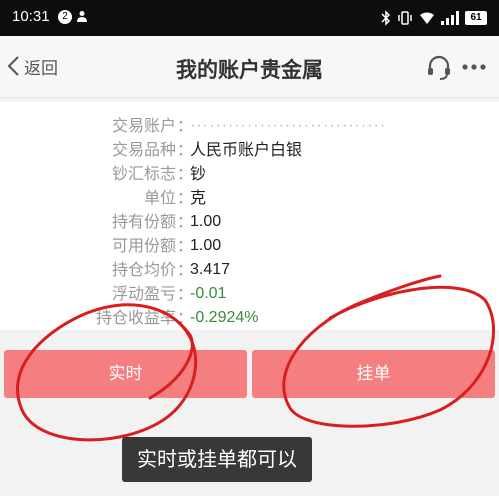  Describe the element at coordinates (405, 18) in the screenshot. I see `vibrate-icon` at that location.